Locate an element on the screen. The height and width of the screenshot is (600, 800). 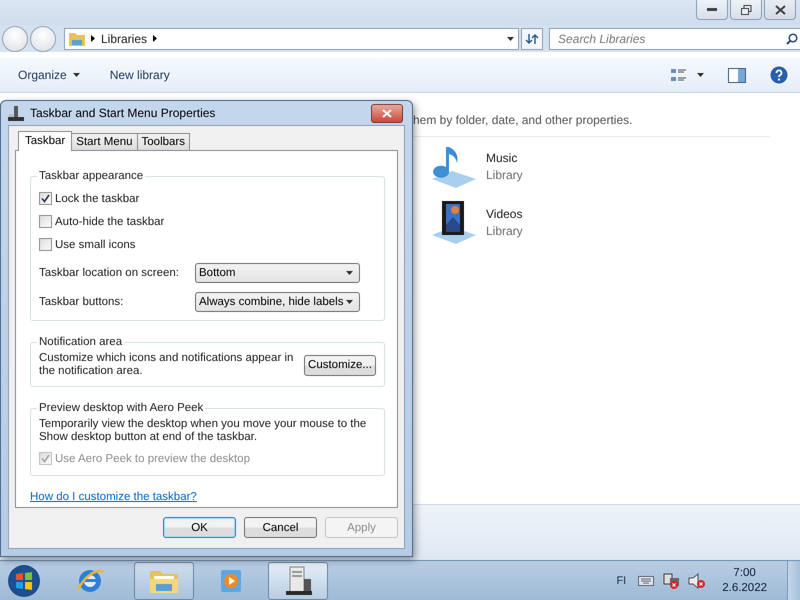
description-text: Temporarily view the desktop when you move your mouse to the Show desktop button at end of the taskbar. is located at coordinates (203, 431).